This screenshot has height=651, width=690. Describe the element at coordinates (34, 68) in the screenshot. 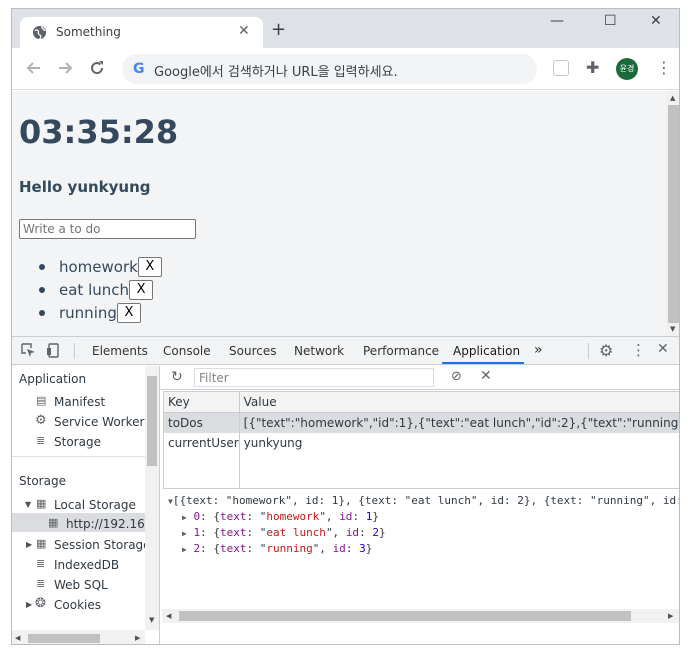

I see `back-arrow-icon` at that location.